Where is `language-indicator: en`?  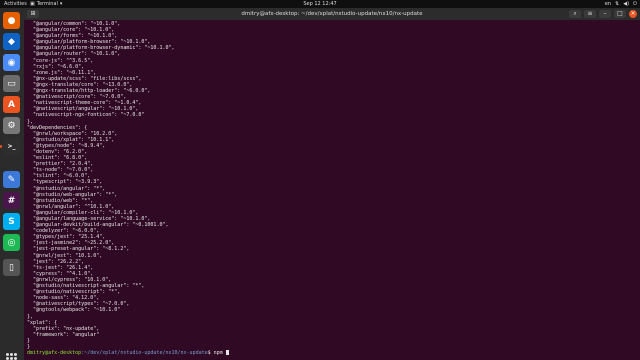
language-indicator: en is located at coordinates (608, 4).